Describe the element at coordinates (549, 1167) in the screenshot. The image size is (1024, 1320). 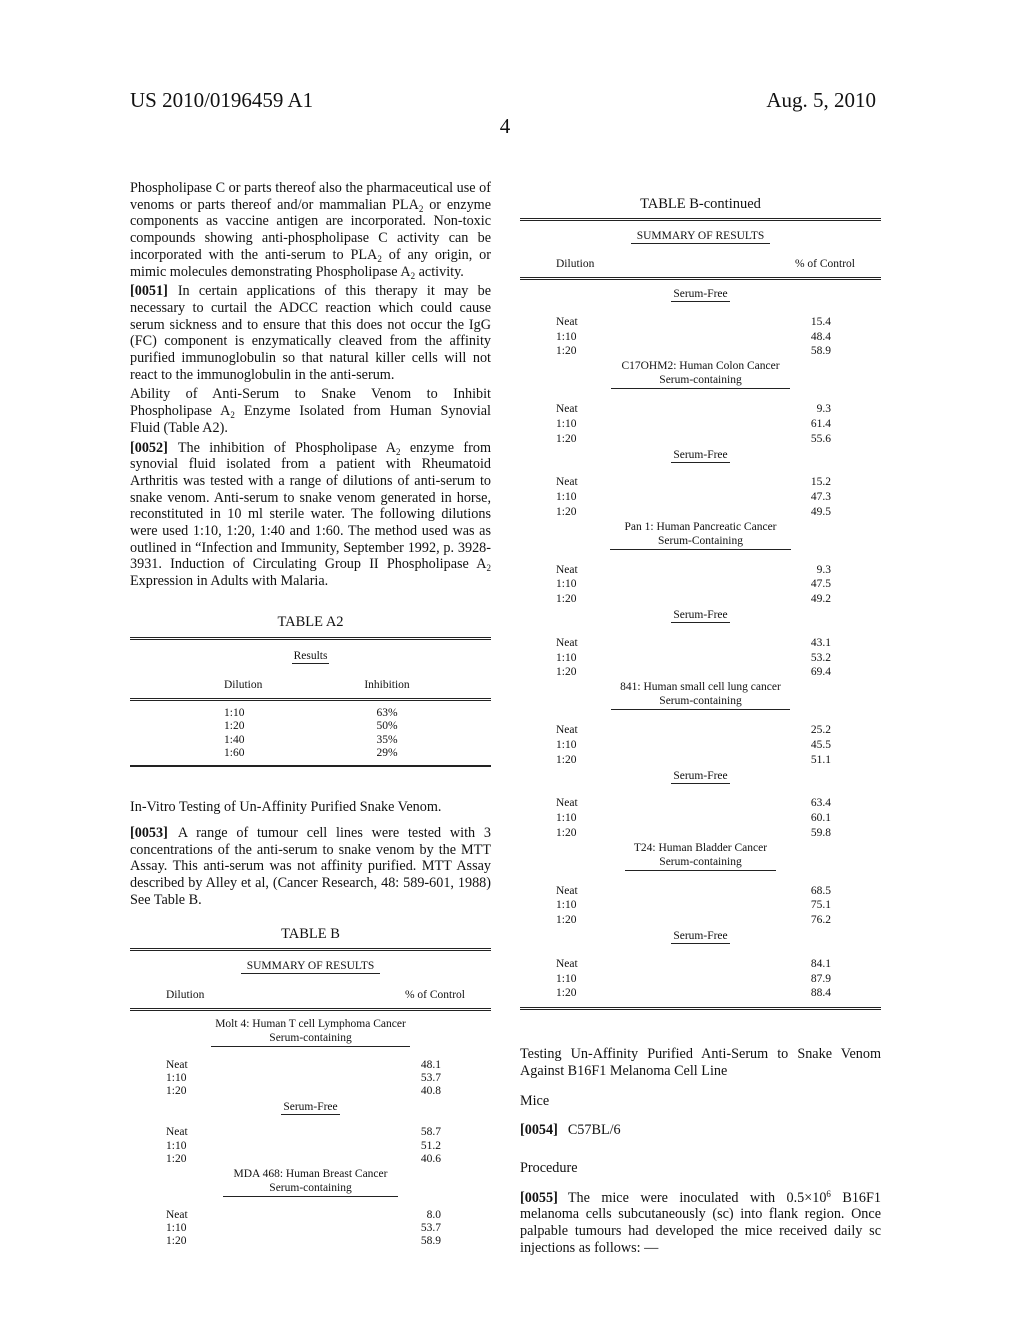
I see `heading-procedure: Procedure` at that location.